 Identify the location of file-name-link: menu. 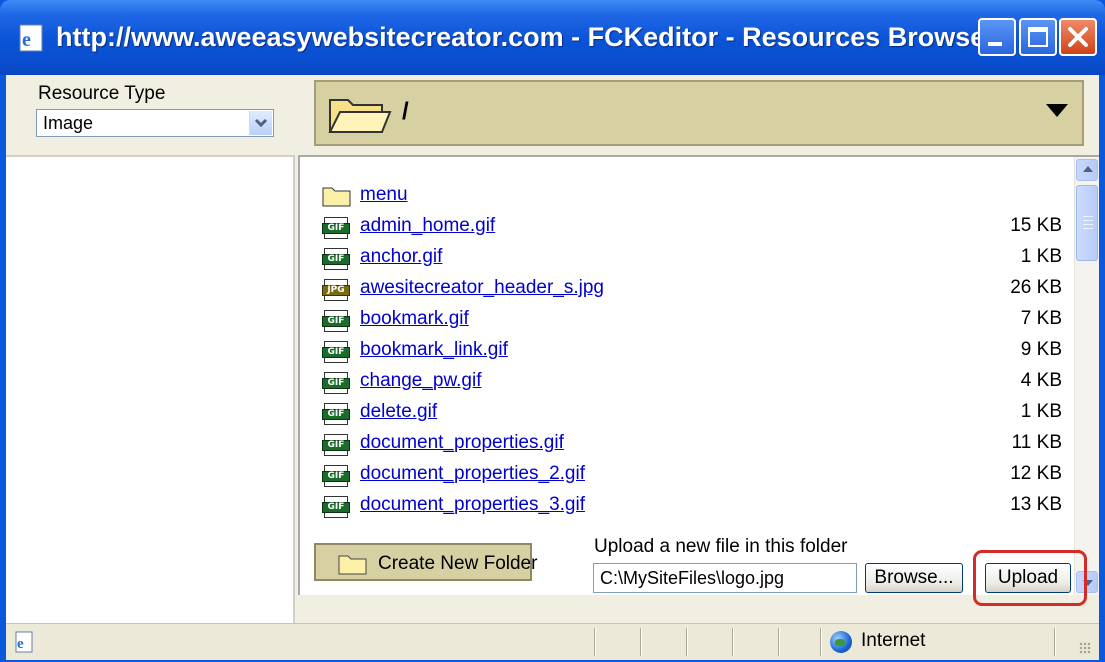
(384, 195).